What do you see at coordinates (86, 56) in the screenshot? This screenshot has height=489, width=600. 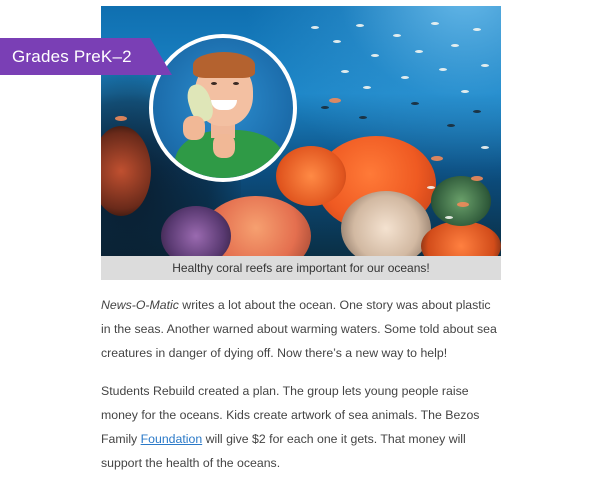 I see `grade-level-badge: Grades PreK–2` at bounding box center [86, 56].